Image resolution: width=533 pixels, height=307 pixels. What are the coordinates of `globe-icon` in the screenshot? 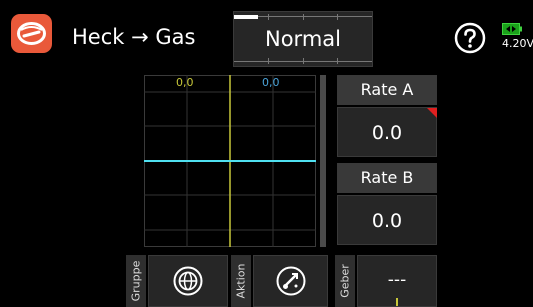 It's located at (188, 281).